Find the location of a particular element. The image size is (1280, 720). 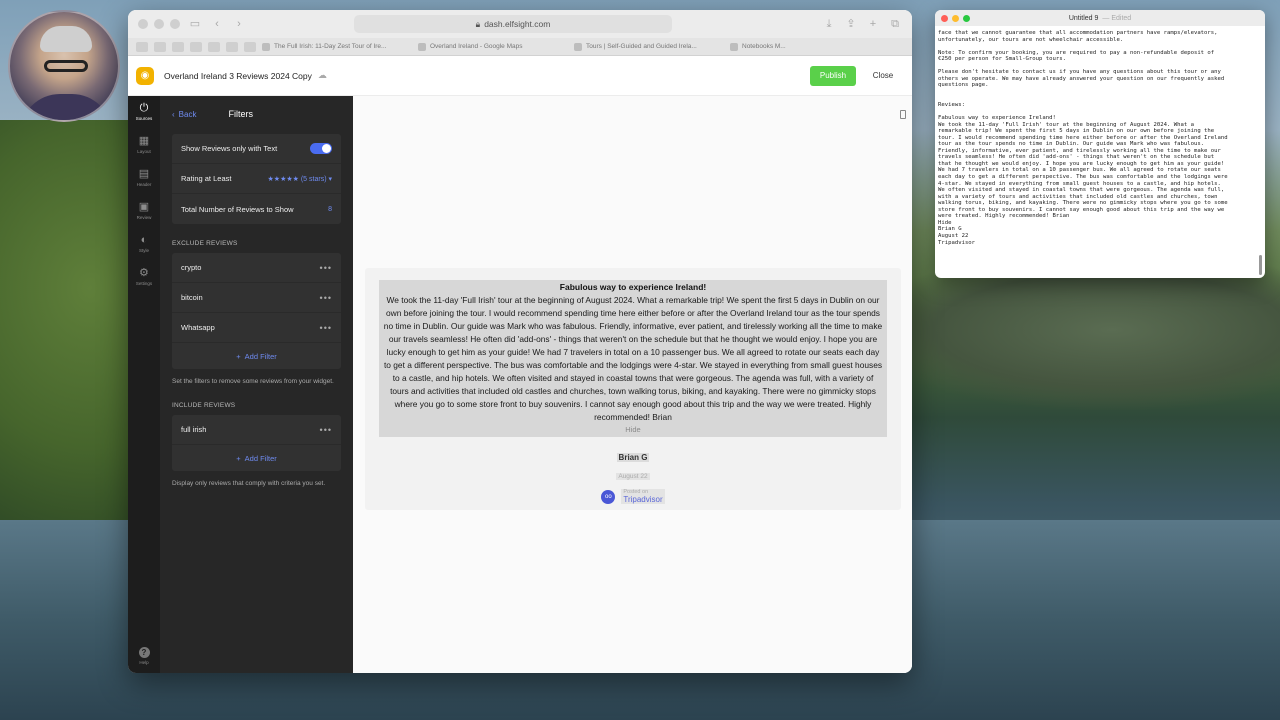

help-icon: ? is located at coordinates (144, 652).